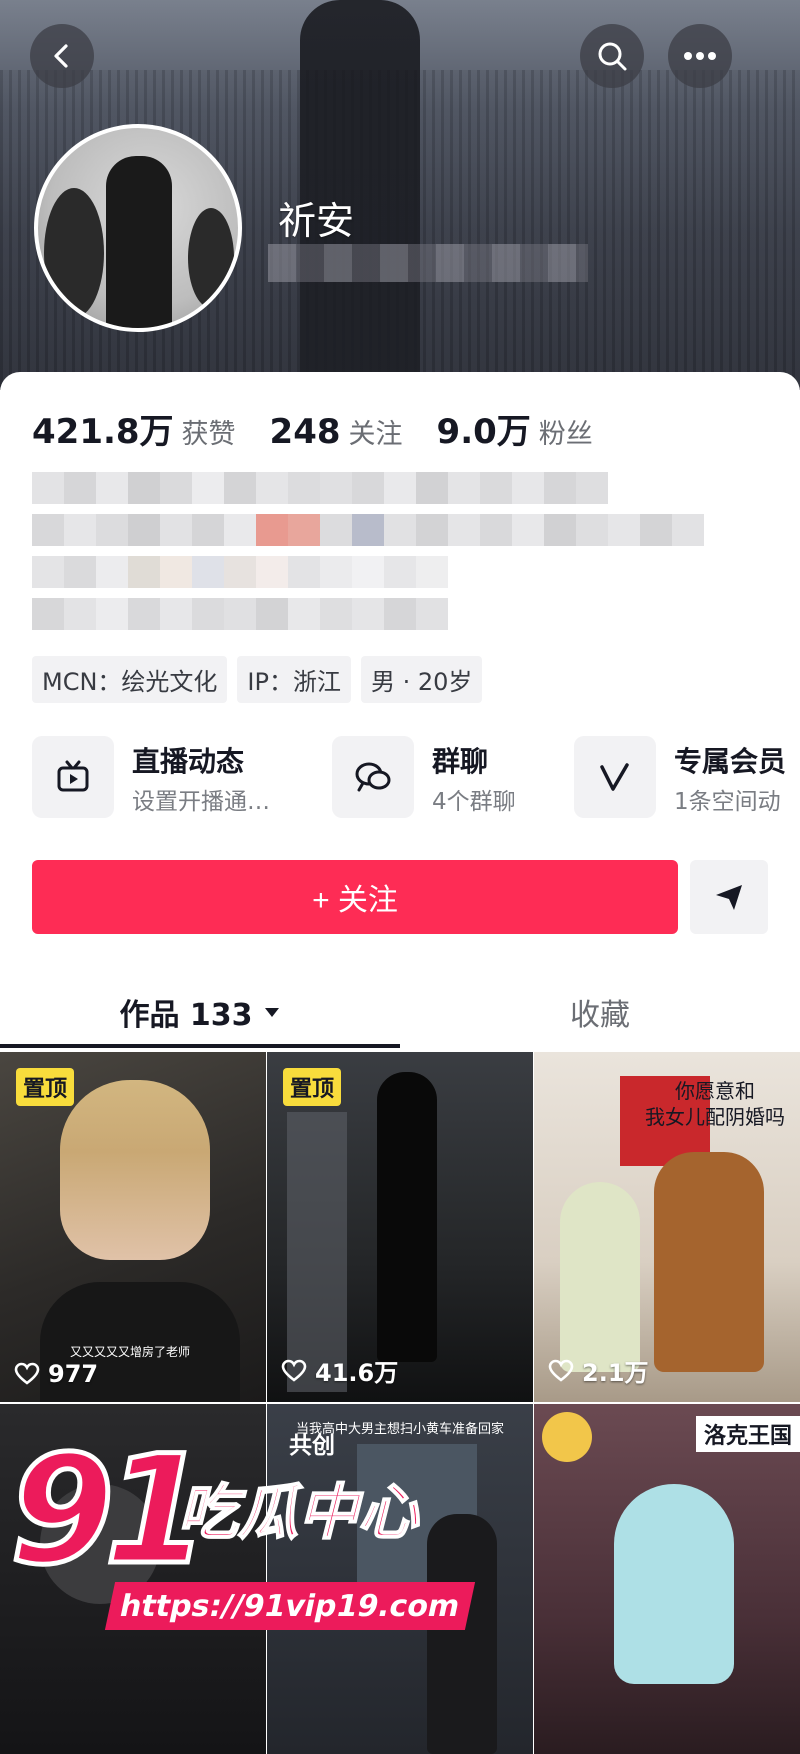  Describe the element at coordinates (421, 679) in the screenshot. I see `gender-age-tag: 男 · 20岁` at that location.